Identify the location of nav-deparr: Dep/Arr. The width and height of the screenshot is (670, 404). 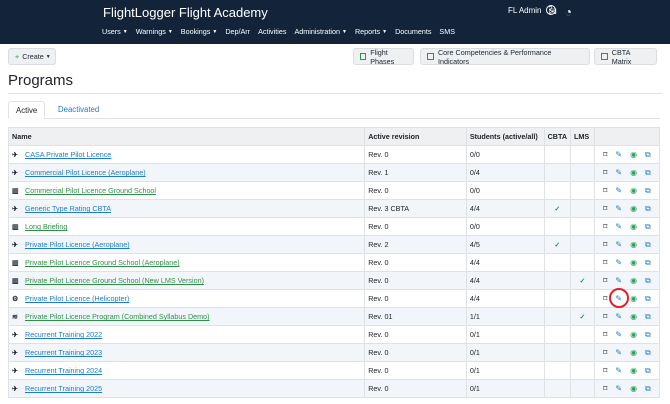
(237, 31).